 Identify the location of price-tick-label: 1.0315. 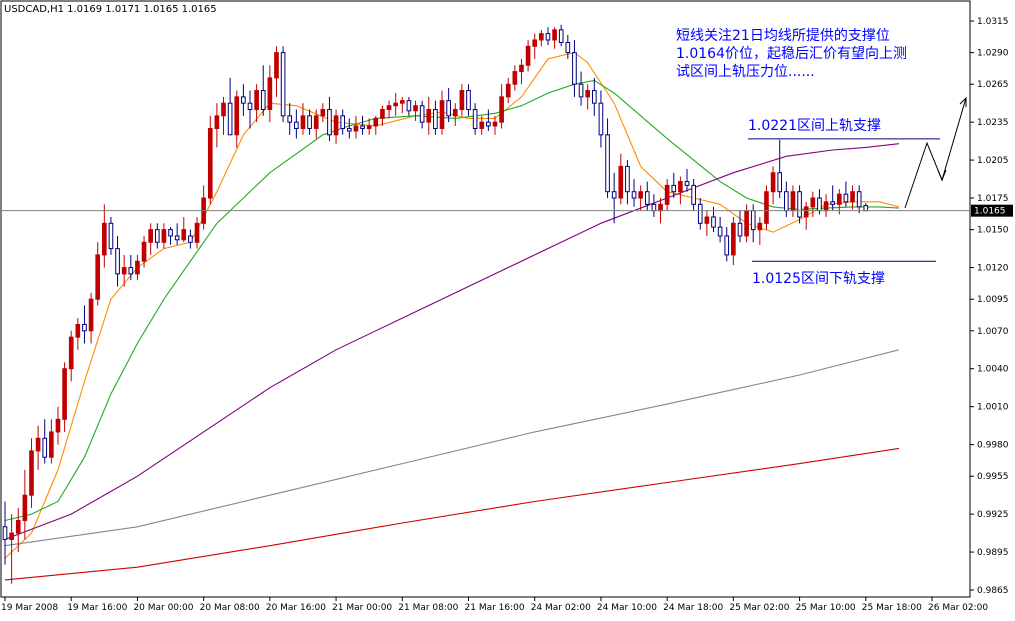
(993, 22).